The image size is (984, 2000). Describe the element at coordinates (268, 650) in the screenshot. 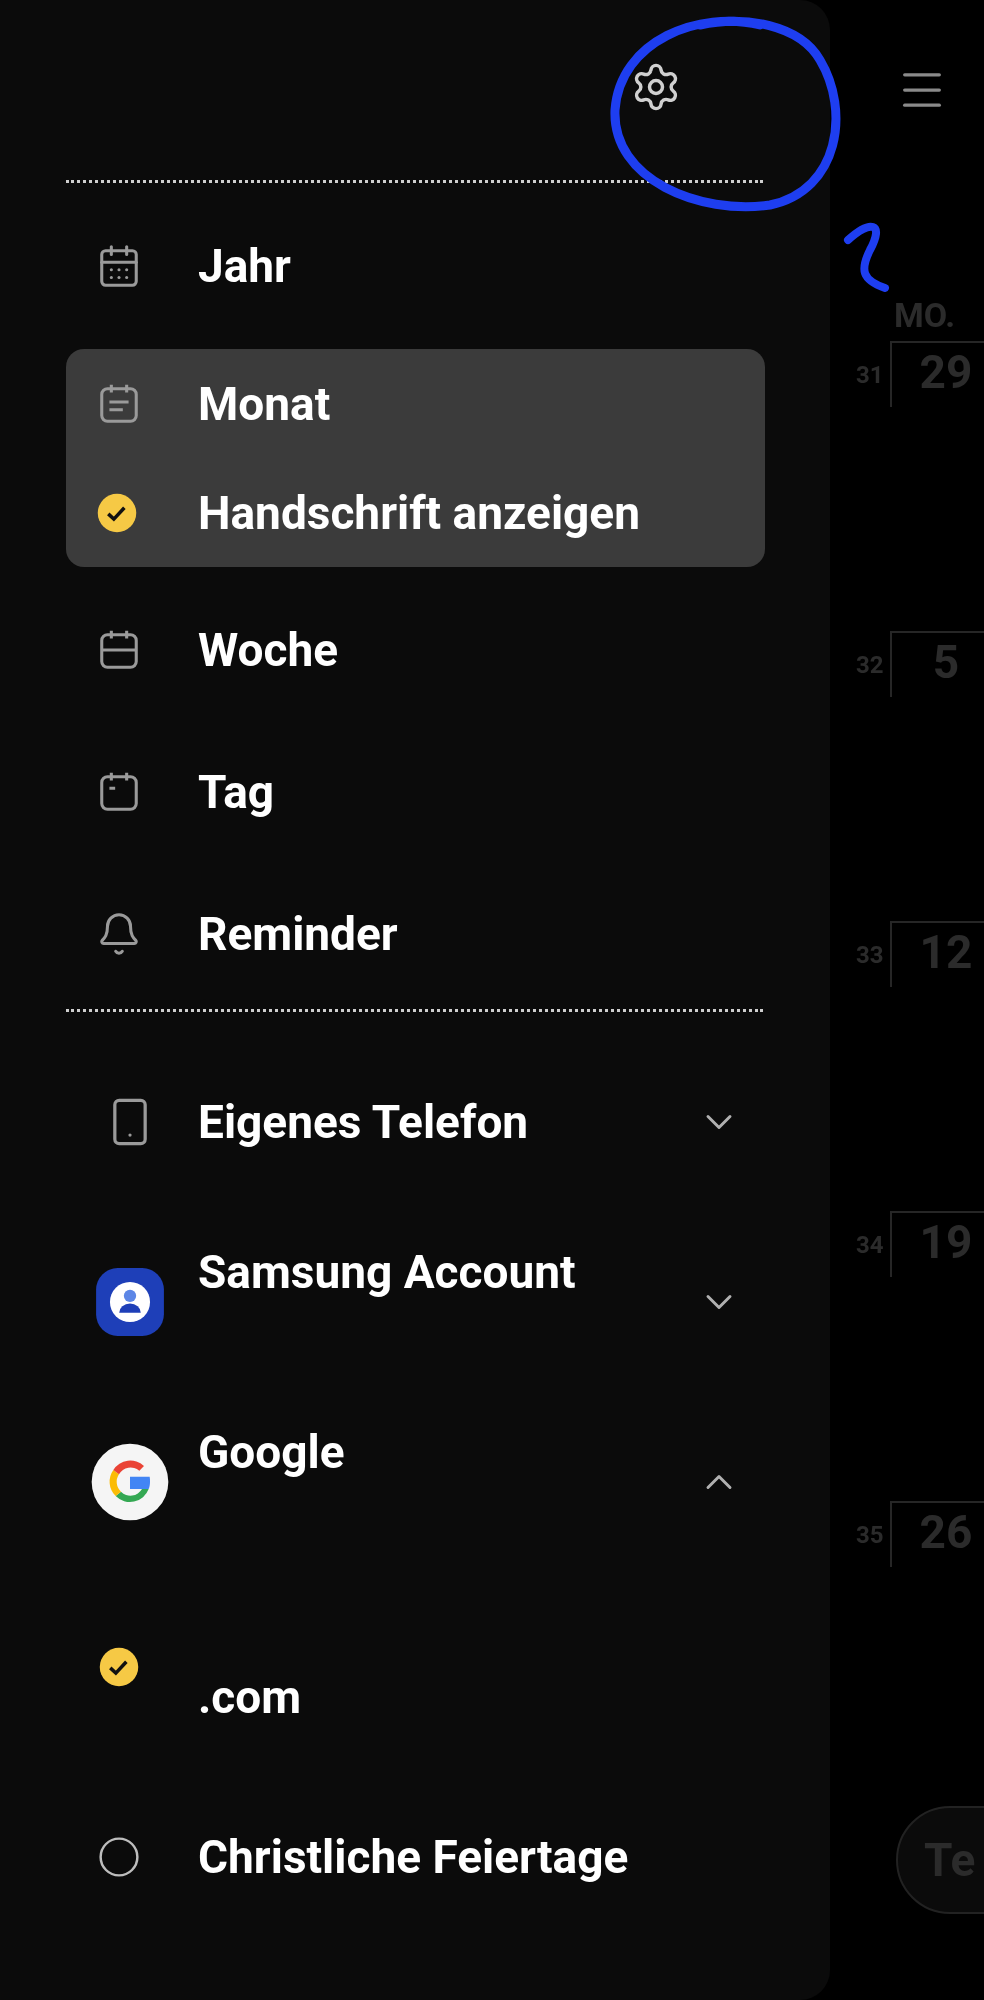

I see `view-label: Woche` at that location.